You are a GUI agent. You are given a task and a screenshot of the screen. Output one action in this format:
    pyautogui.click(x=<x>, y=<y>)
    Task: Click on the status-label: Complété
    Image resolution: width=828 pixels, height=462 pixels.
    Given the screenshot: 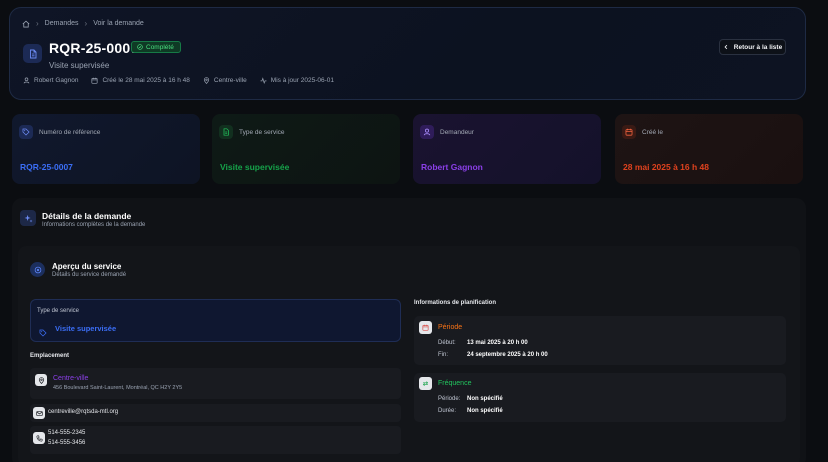 What is the action you would take?
    pyautogui.click(x=160, y=47)
    